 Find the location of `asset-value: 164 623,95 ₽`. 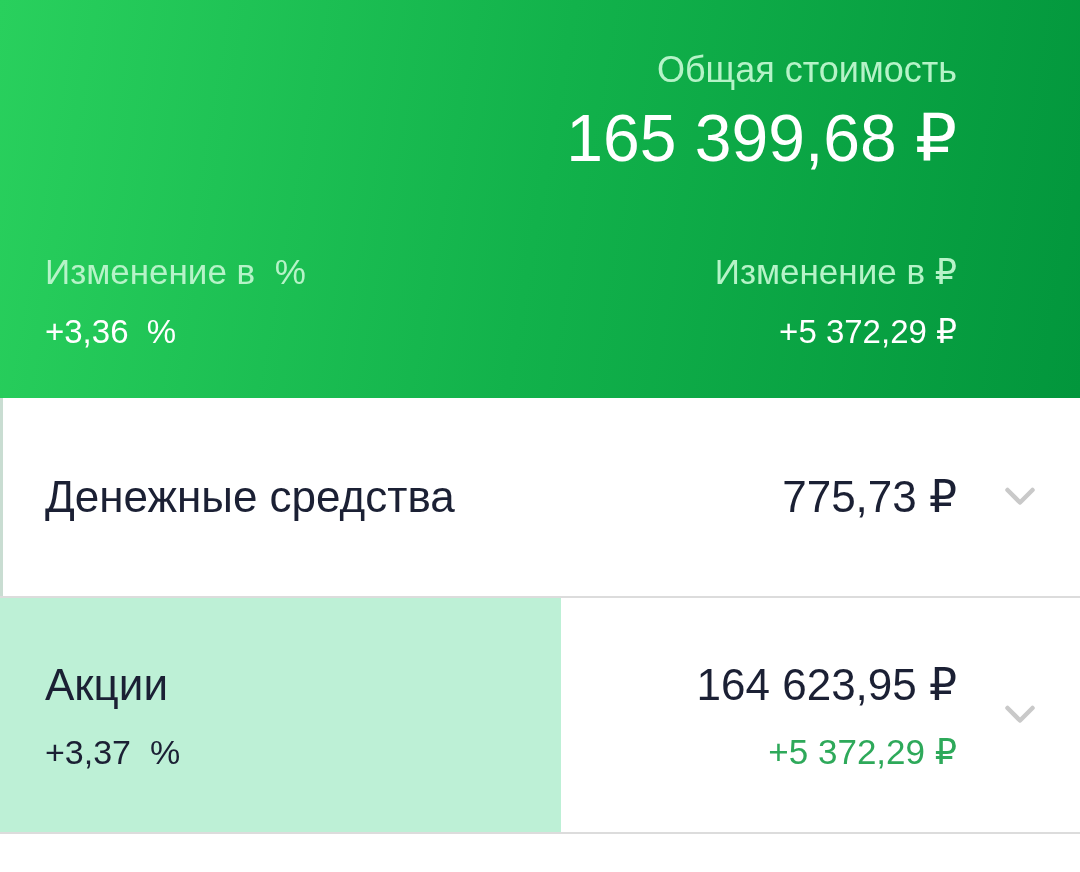

asset-value: 164 623,95 ₽ is located at coordinates (826, 684).